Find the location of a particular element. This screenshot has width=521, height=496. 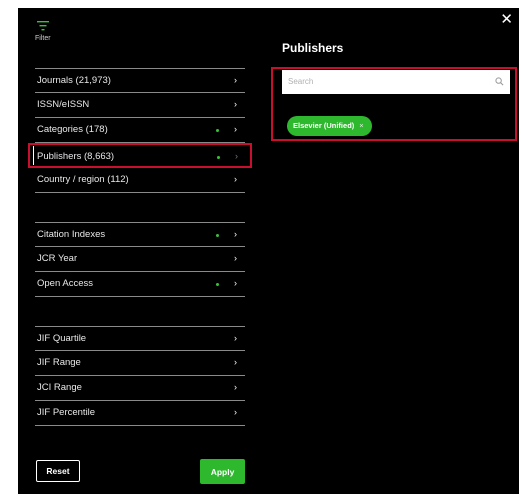

apply-button: Apply is located at coordinates (222, 471).